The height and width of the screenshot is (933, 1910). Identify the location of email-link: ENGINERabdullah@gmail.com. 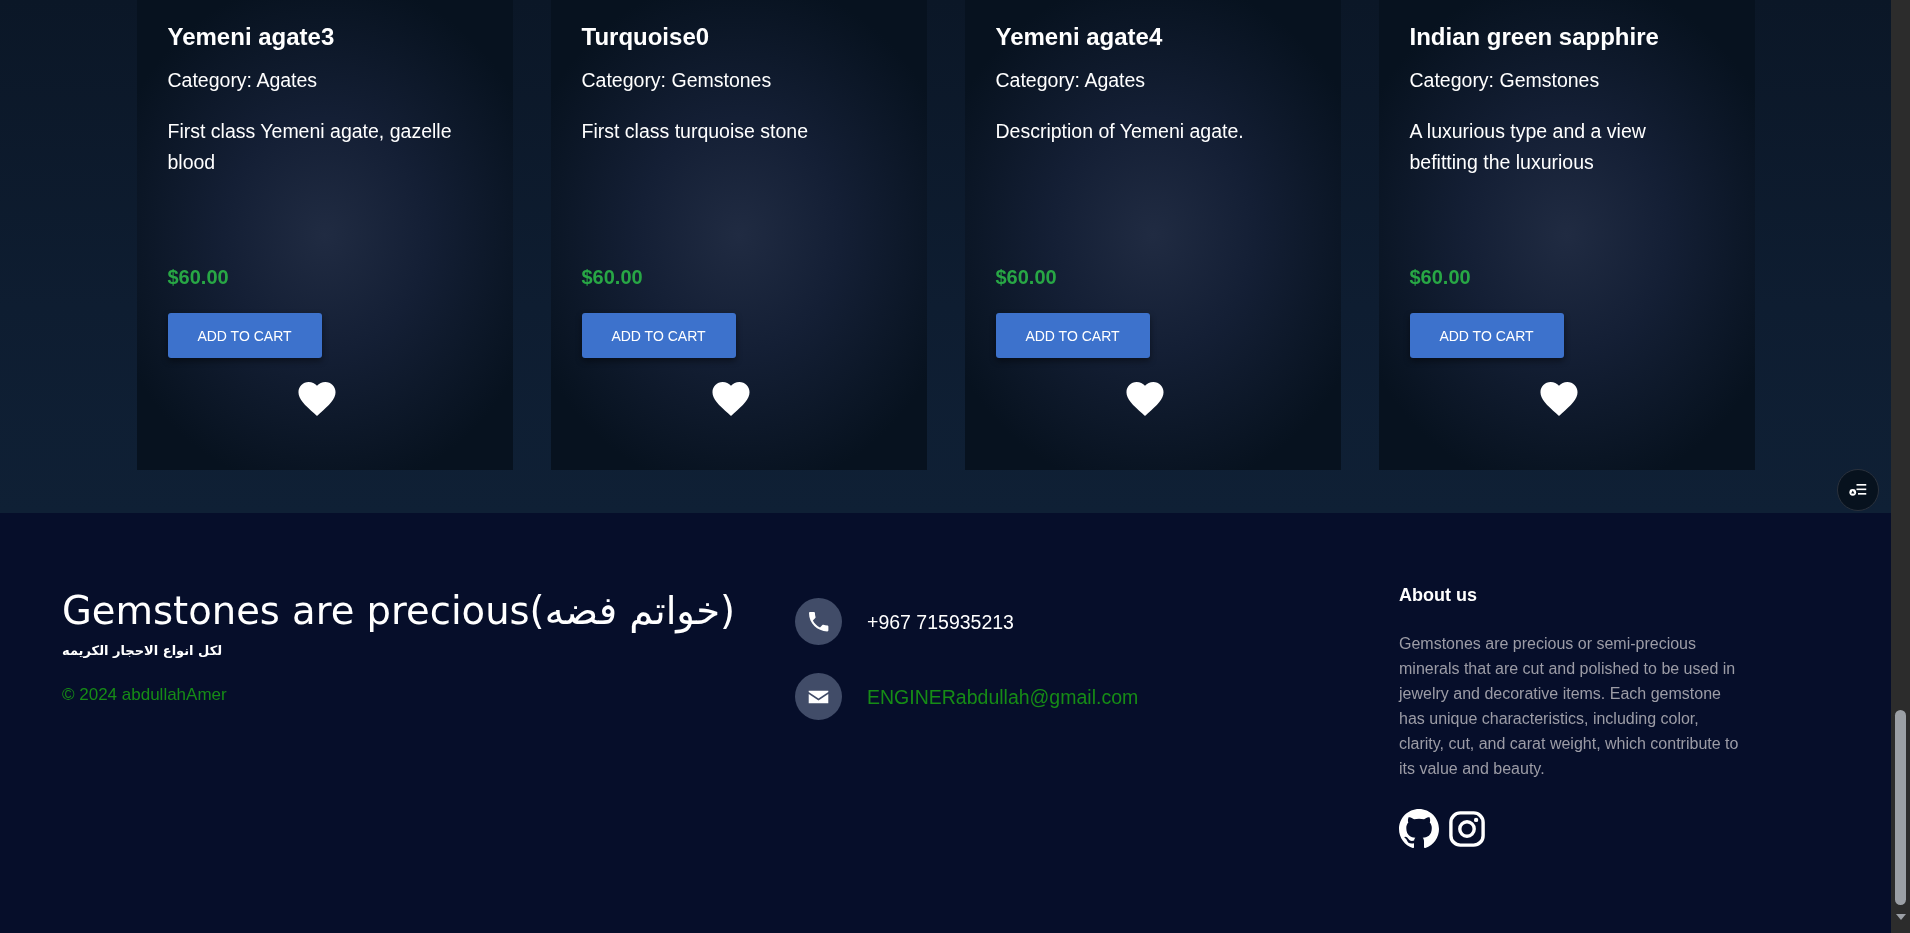
(1003, 696).